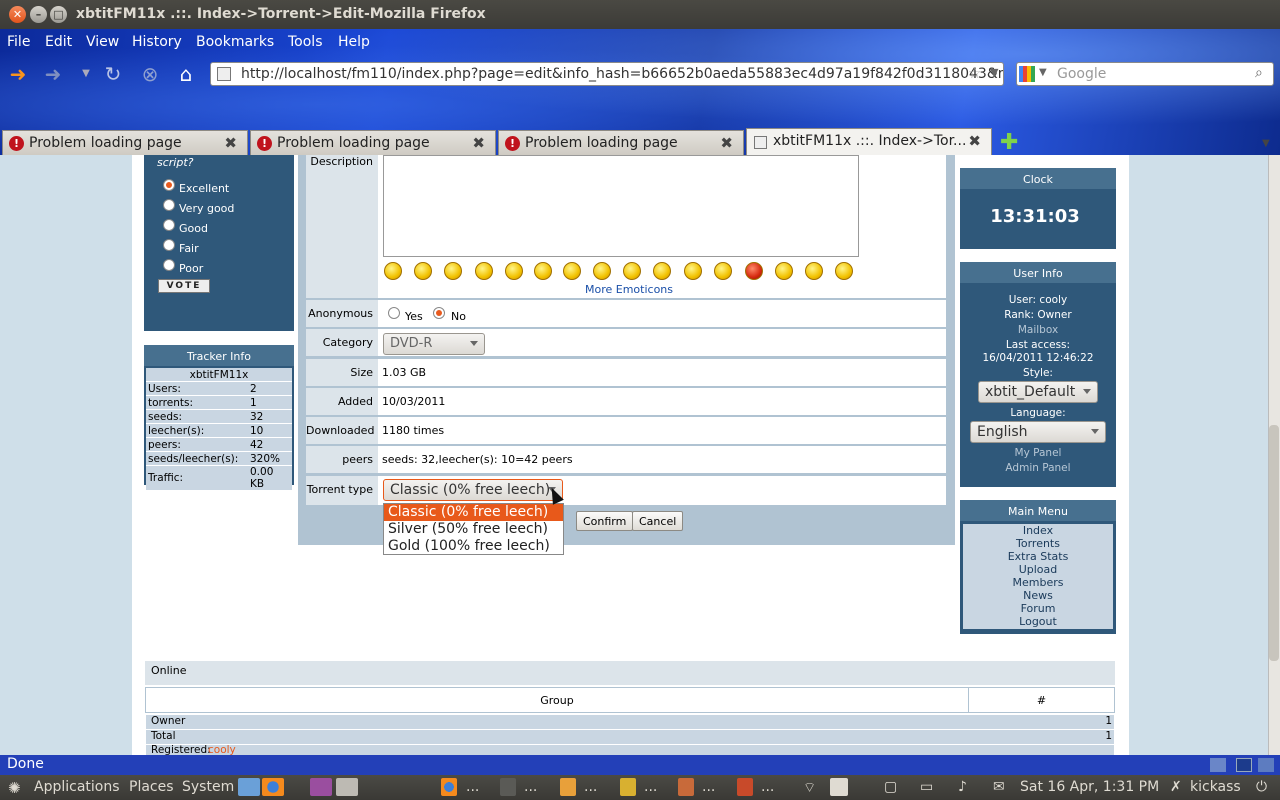 The width and height of the screenshot is (1280, 800). What do you see at coordinates (1043, 72) in the screenshot?
I see `search-engine-dropdown-icon: ▼` at bounding box center [1043, 72].